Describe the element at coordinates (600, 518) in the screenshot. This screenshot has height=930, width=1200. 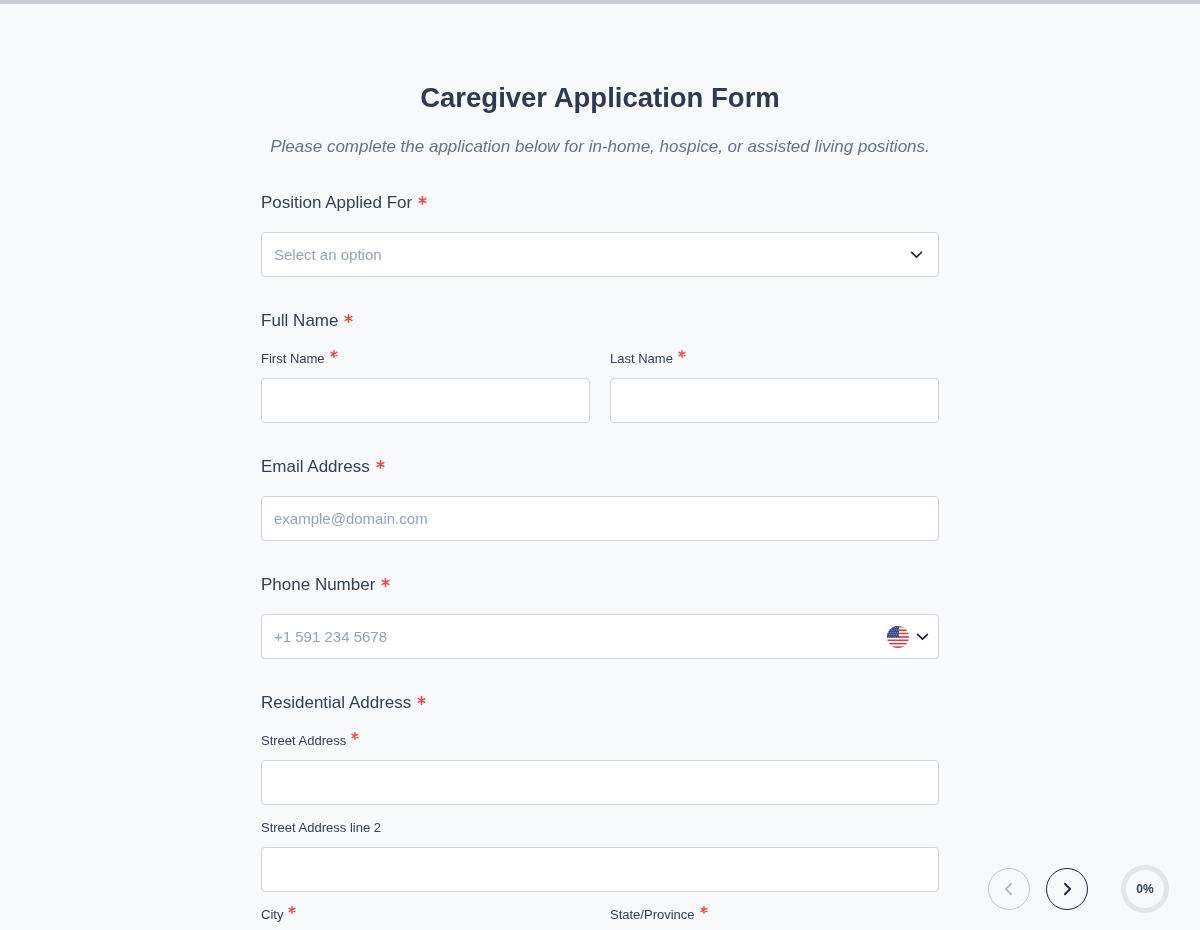
I see `email-field: example@domain.com` at that location.